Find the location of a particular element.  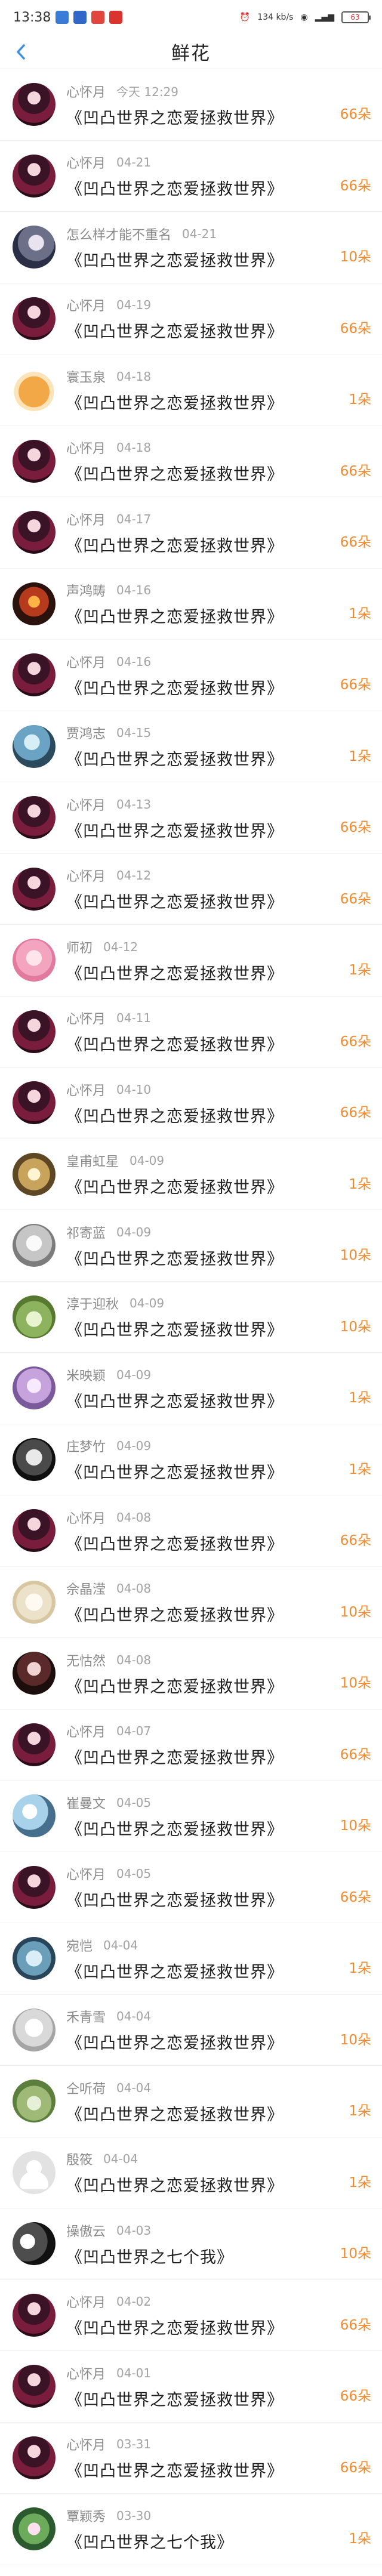

list-item: 佘晶滢 04-08 《凹凸世界之恋爱拯救世界》 10朵 is located at coordinates (191, 1602).